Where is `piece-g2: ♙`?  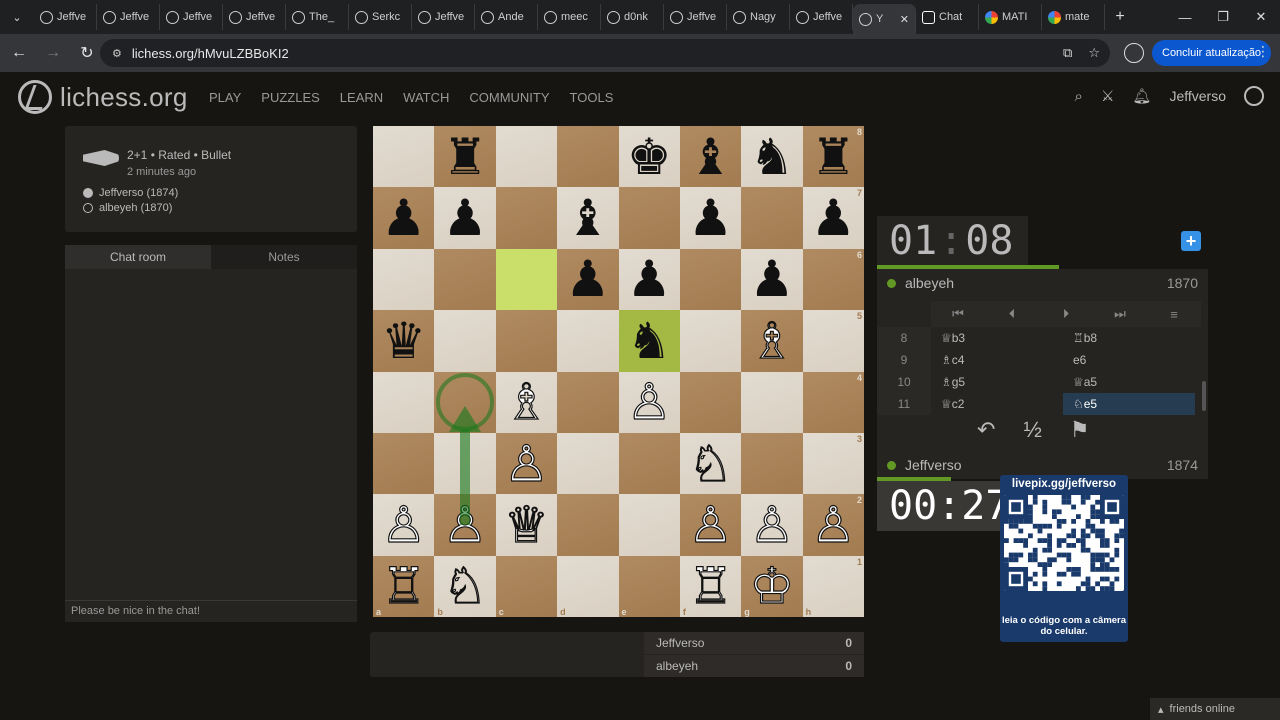 piece-g2: ♙ is located at coordinates (772, 524).